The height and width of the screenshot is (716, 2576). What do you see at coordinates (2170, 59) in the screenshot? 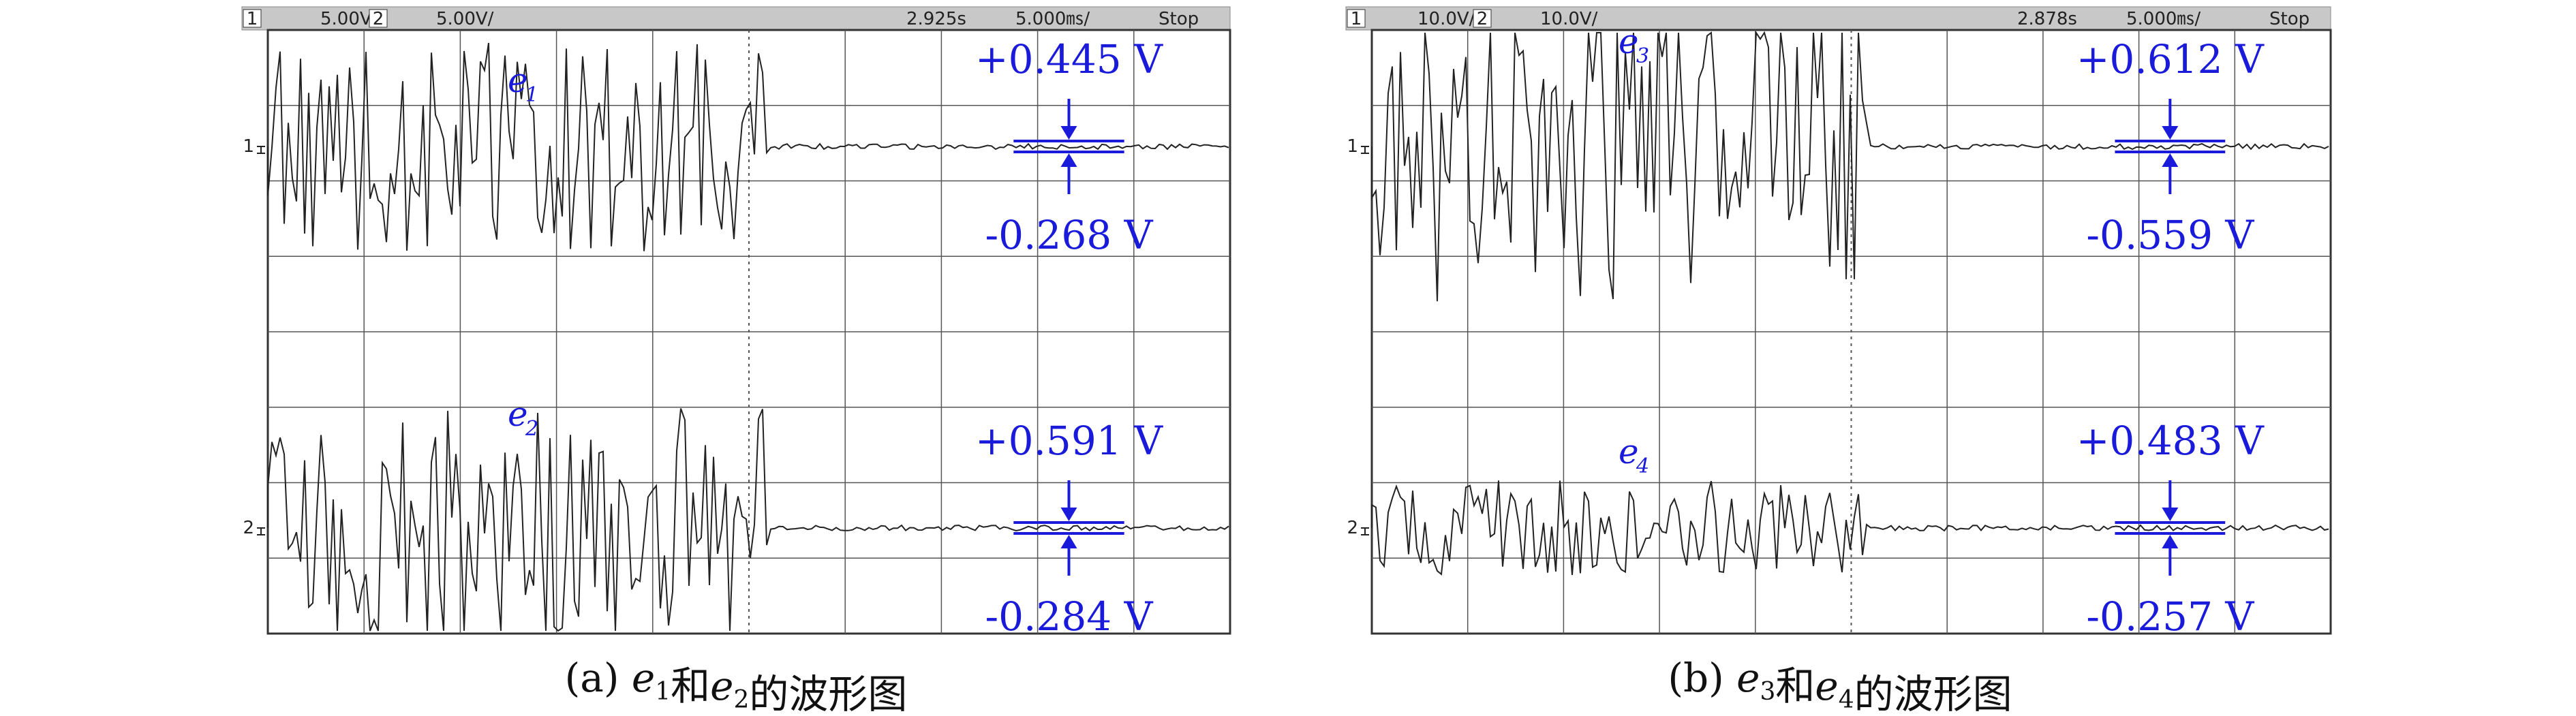
I see `peak-positive-label-e3: +0.612 V` at bounding box center [2170, 59].